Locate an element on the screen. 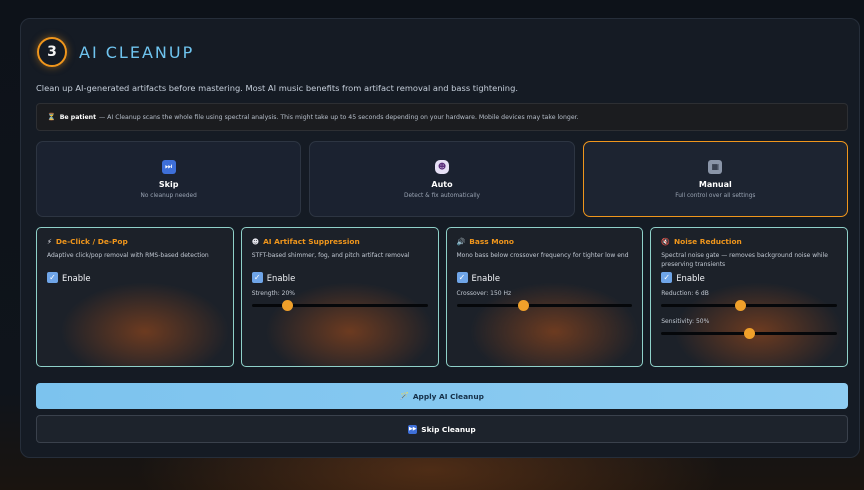 The width and height of the screenshot is (864, 490). mode-title: Manual is located at coordinates (715, 184).